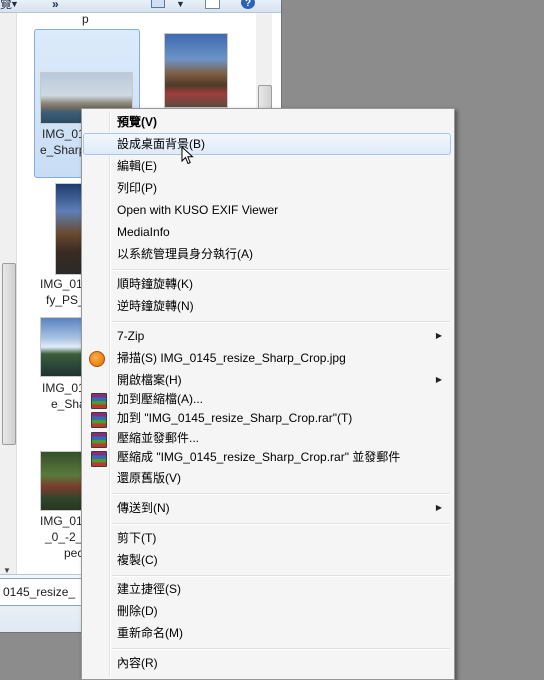  I want to click on menu-item-create-shortcut: 建立捷徑(S), so click(267, 589).